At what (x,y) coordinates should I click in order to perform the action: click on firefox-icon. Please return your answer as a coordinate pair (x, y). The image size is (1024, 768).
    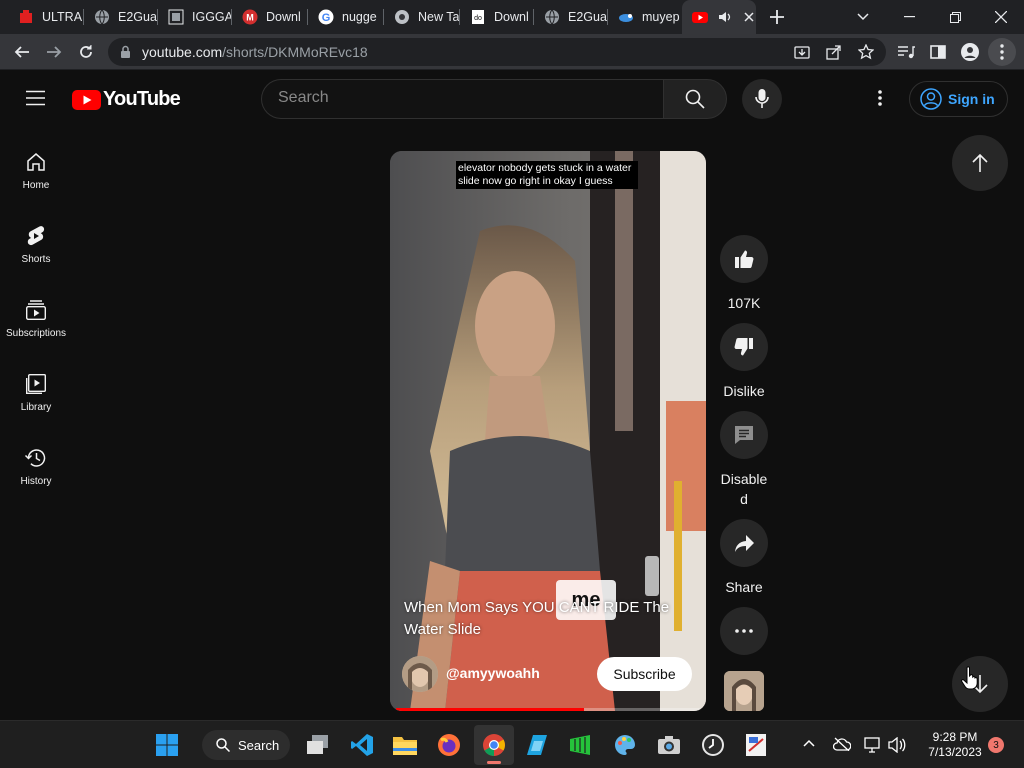
    Looking at the image, I should click on (449, 745).